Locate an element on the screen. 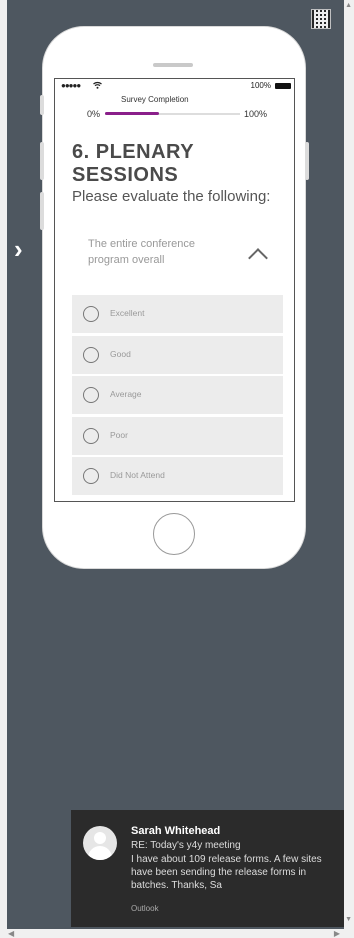 This screenshot has height=938, width=354. phone-volume-down is located at coordinates (42, 211).